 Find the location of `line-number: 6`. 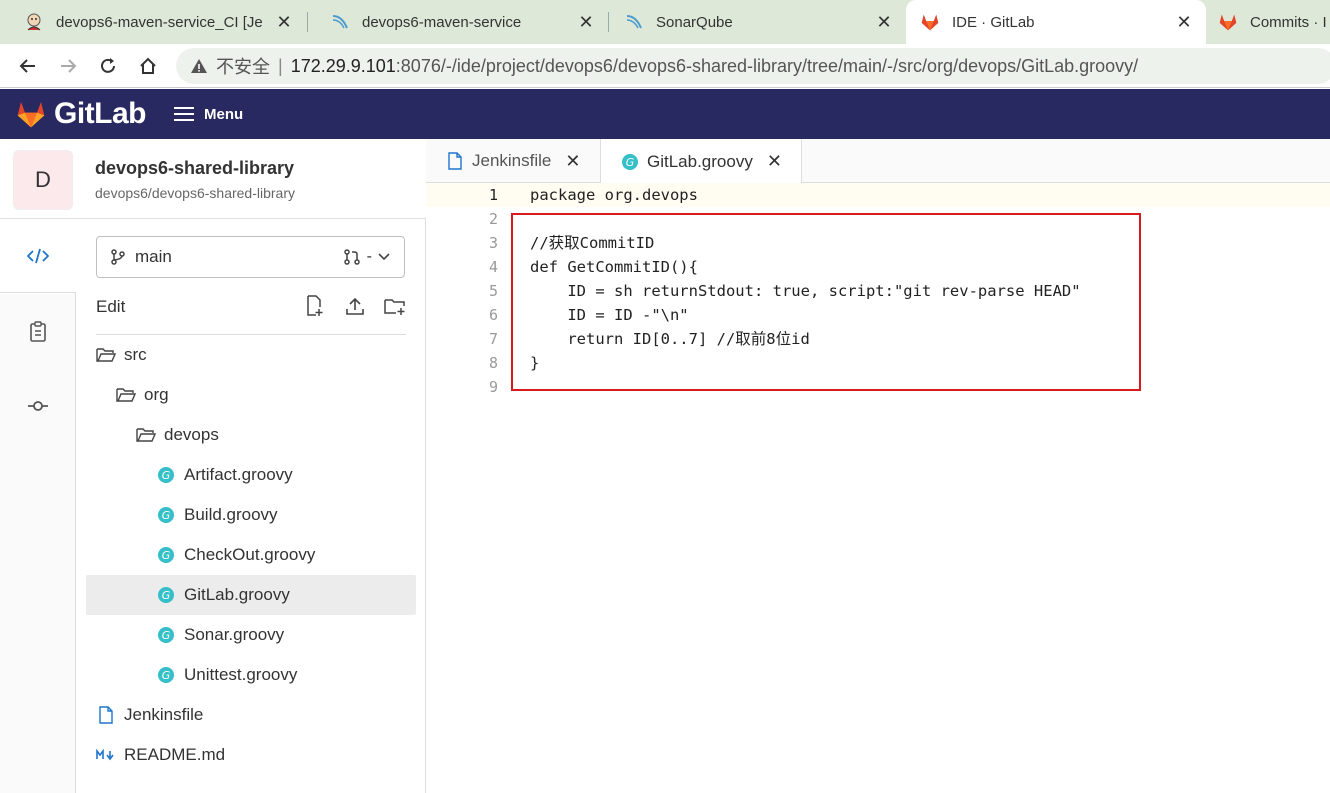

line-number: 6 is located at coordinates (493, 315).